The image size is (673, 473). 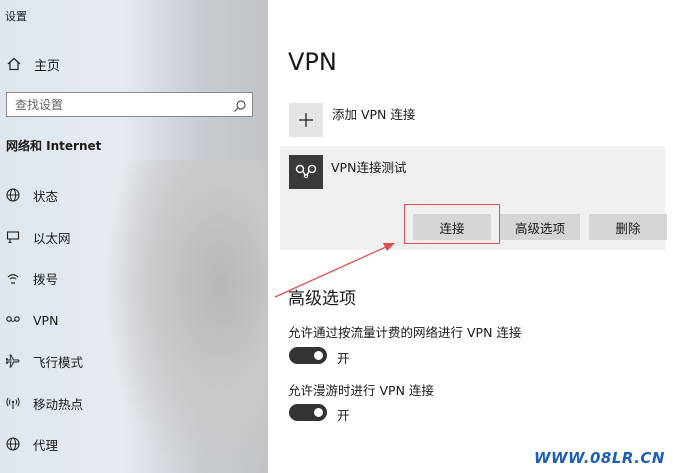 I want to click on sidebar-item-label: 状态, so click(x=46, y=196).